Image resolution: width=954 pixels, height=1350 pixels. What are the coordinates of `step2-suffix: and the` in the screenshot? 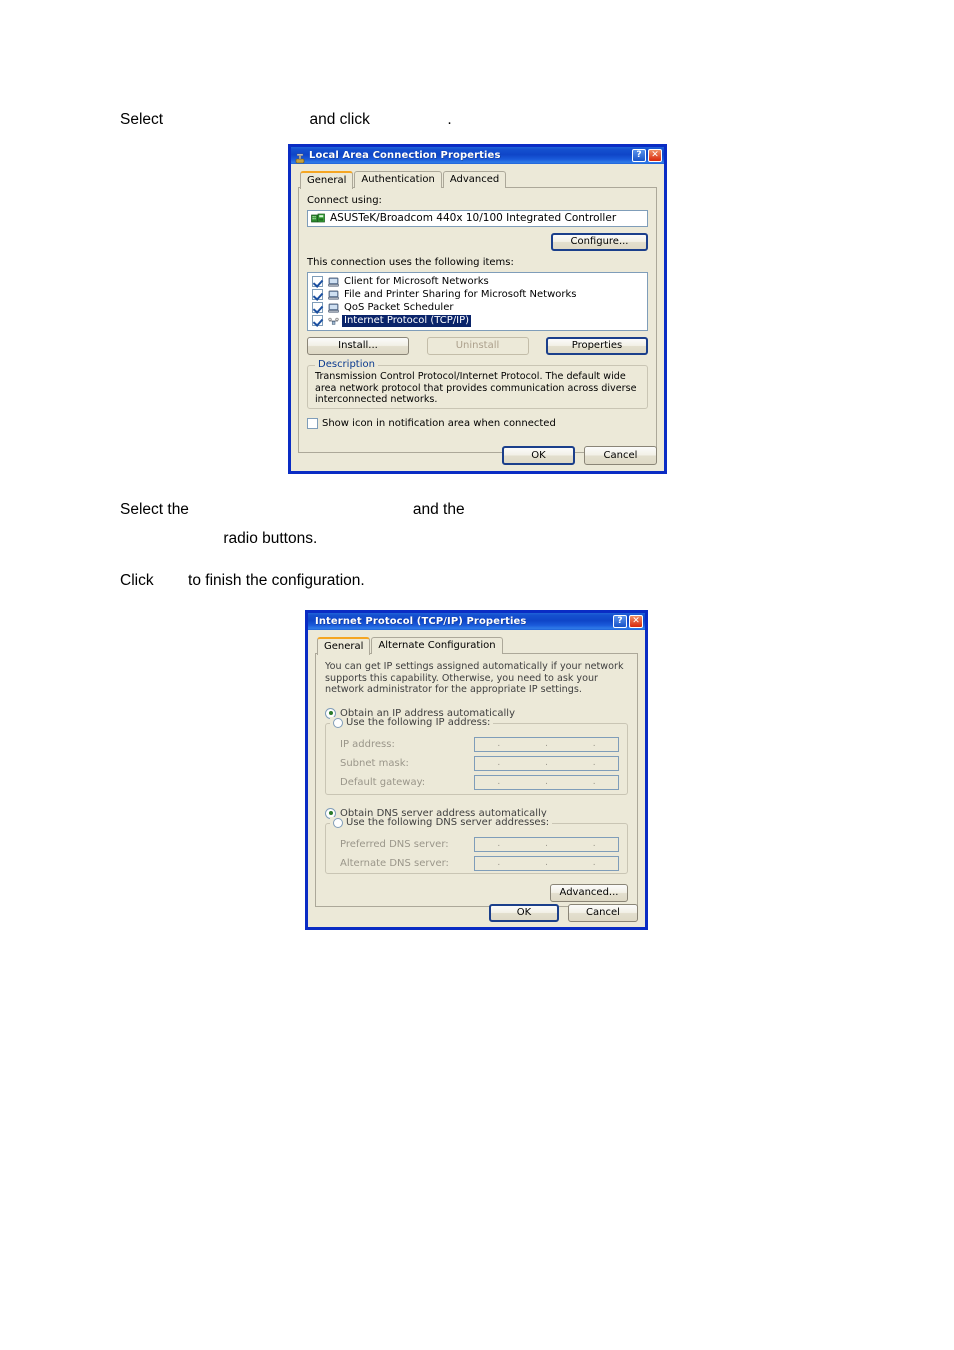 It's located at (438, 509).